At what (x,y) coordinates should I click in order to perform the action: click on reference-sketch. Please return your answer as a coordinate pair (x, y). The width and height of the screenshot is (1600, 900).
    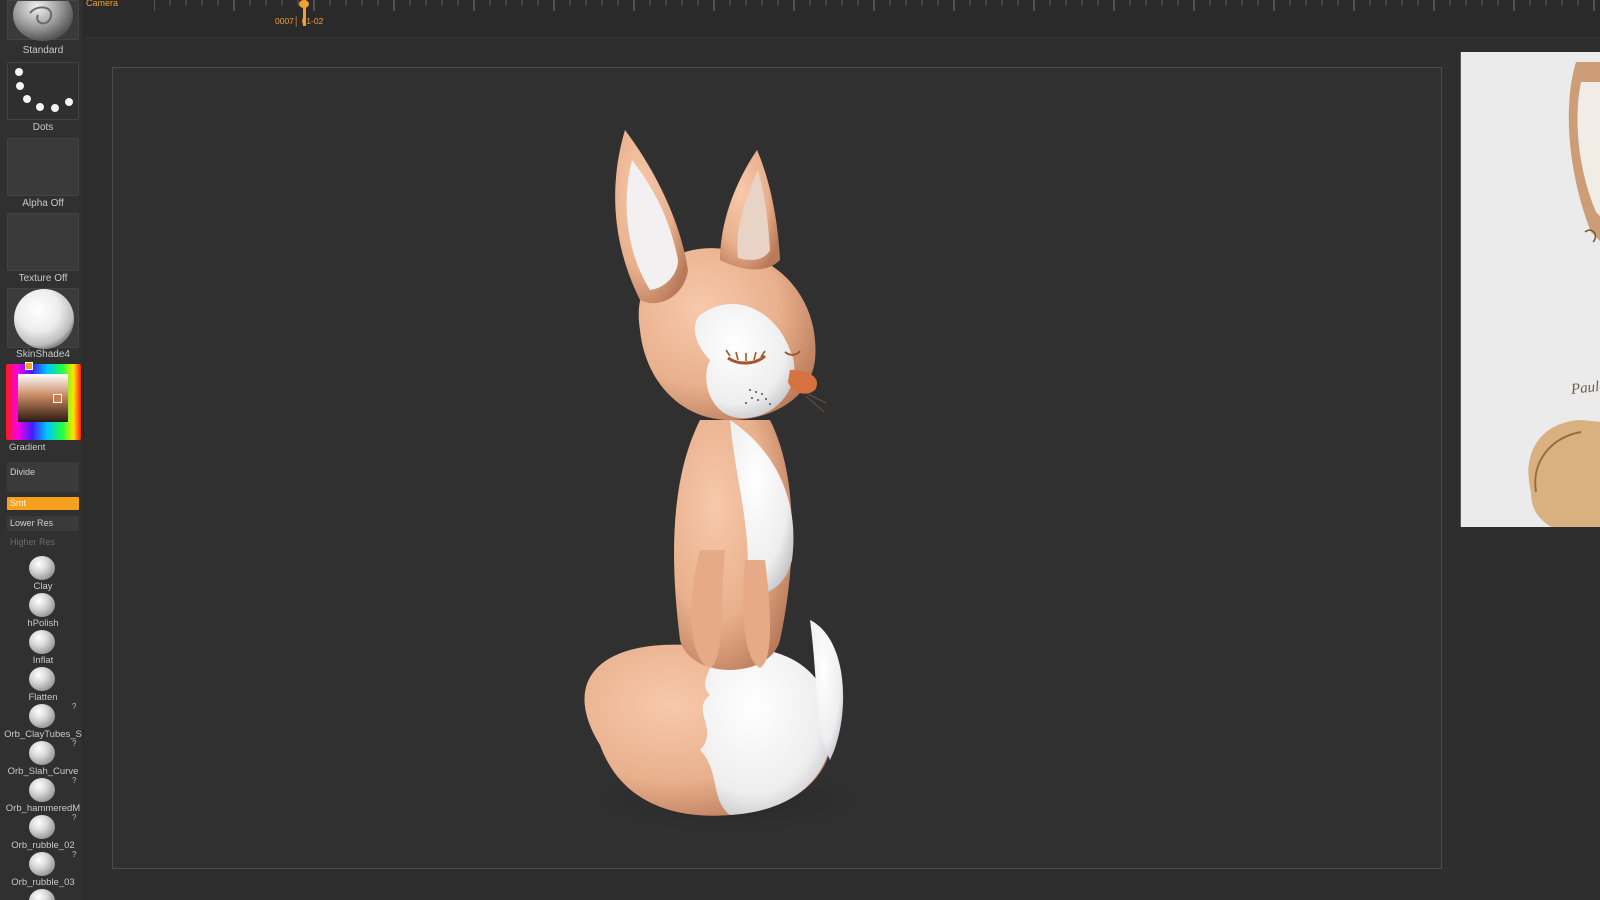
    Looking at the image, I should click on (1564, 294).